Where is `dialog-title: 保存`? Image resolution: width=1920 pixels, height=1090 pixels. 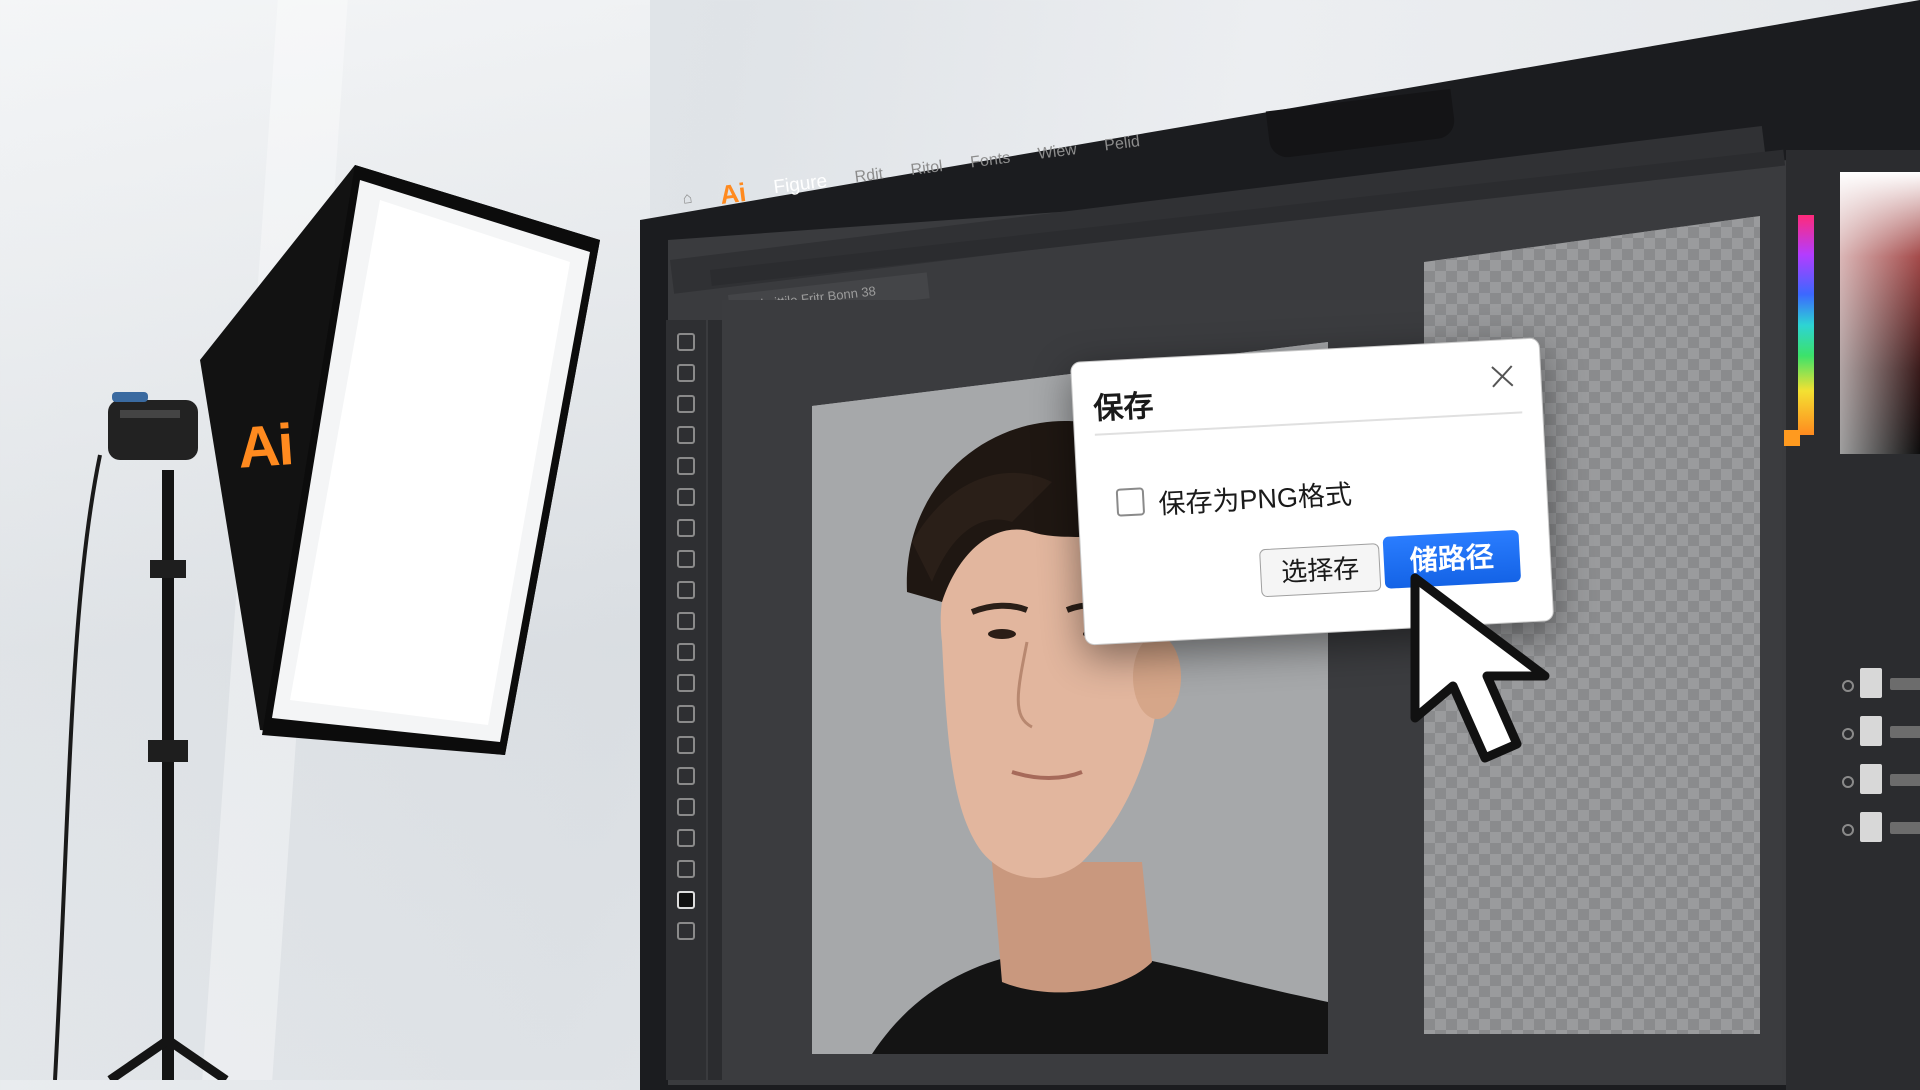
dialog-title: 保存 is located at coordinates (1123, 407).